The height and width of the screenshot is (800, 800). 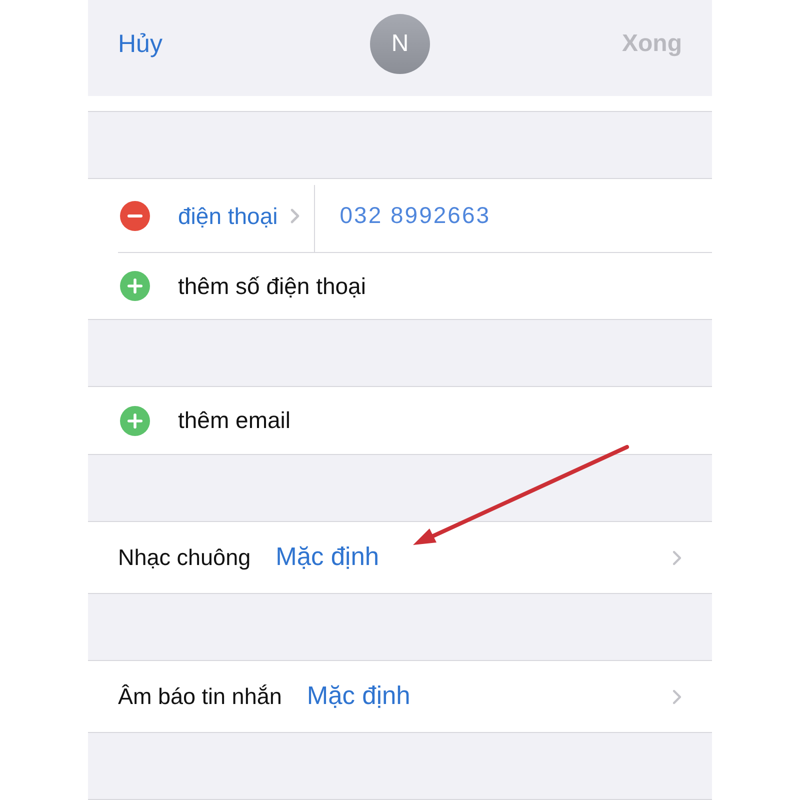 I want to click on contact-avatar: N, so click(x=400, y=44).